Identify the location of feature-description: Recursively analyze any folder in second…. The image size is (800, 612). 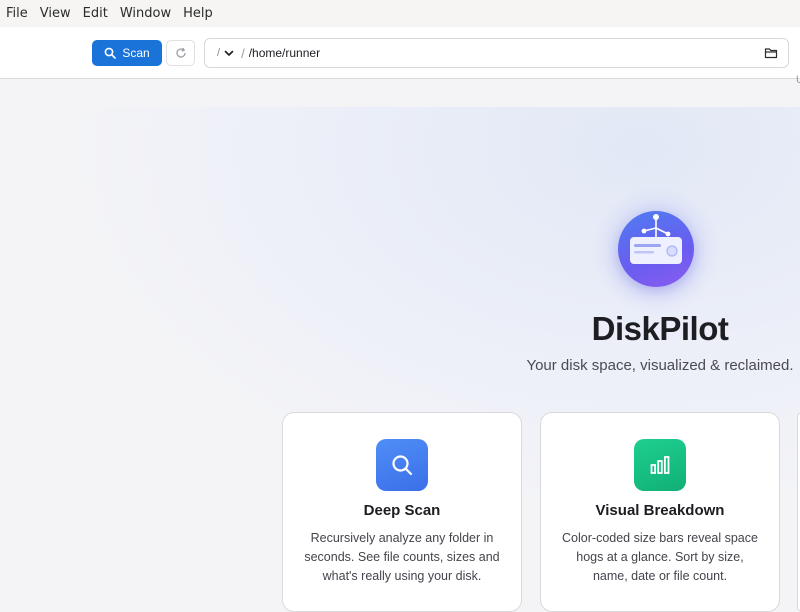
(402, 557).